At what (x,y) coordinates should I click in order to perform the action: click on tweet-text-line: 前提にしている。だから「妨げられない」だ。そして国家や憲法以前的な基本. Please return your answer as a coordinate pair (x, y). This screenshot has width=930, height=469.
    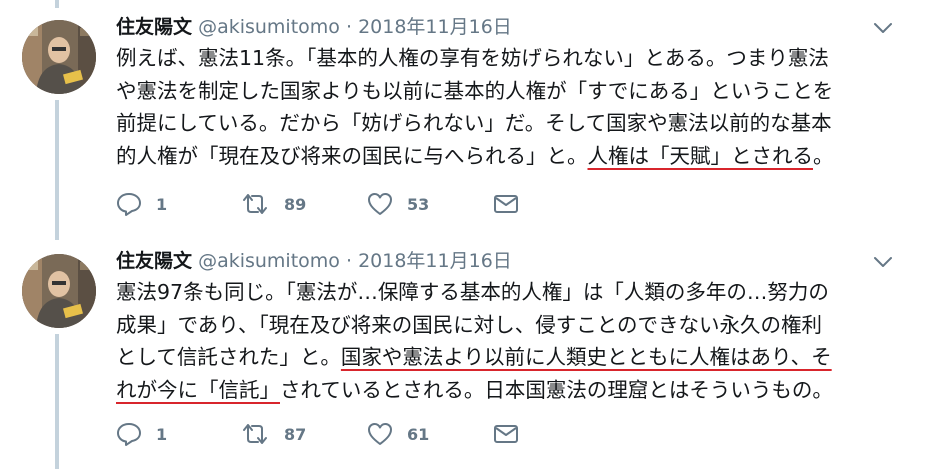
    Looking at the image, I should click on (506, 123).